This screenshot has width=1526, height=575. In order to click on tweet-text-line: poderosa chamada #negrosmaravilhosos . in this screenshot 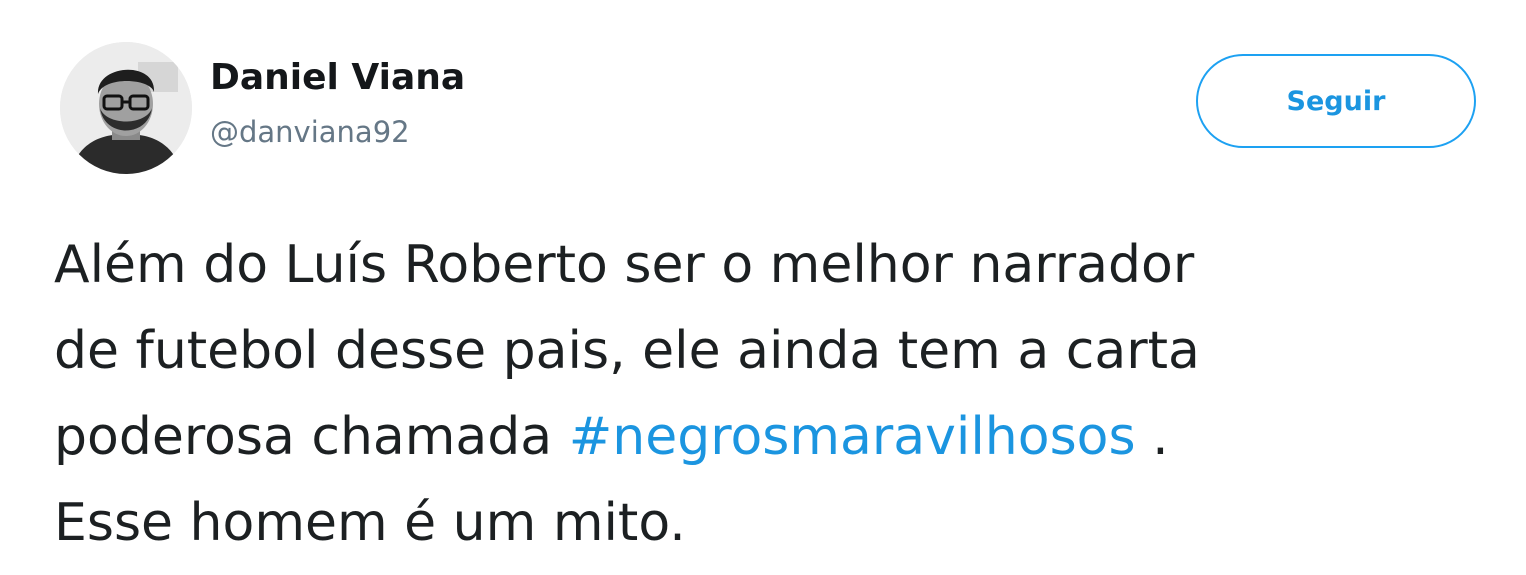, I will do `click(784, 437)`.